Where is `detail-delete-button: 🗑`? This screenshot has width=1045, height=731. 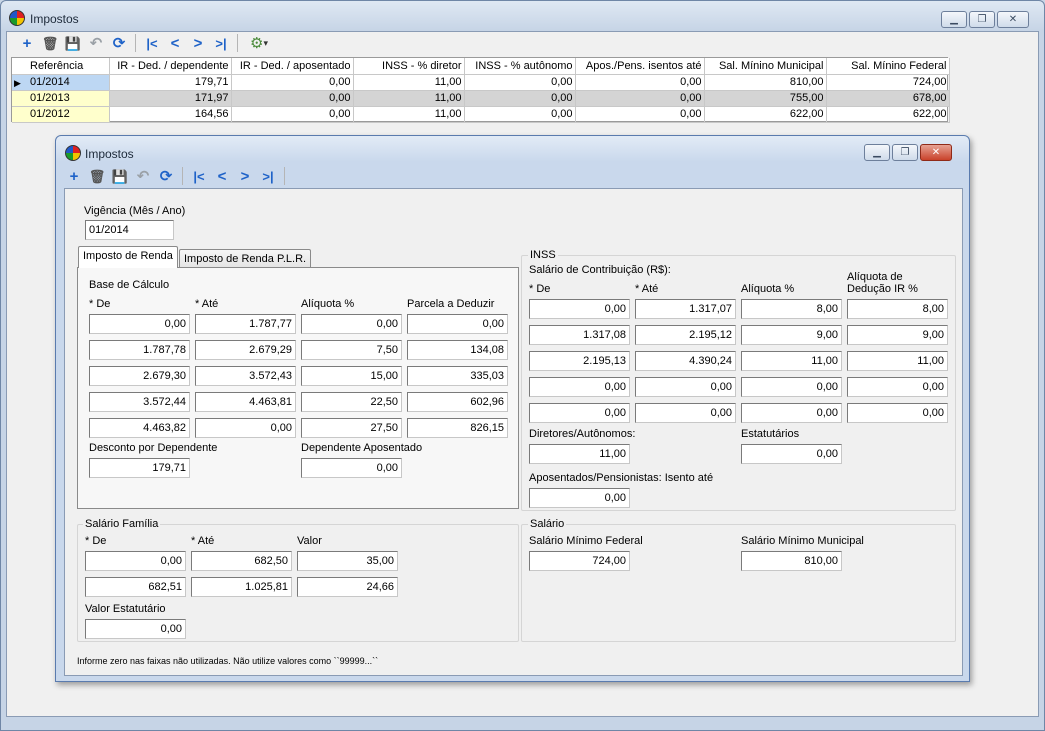
detail-delete-button: 🗑 is located at coordinates (97, 176).